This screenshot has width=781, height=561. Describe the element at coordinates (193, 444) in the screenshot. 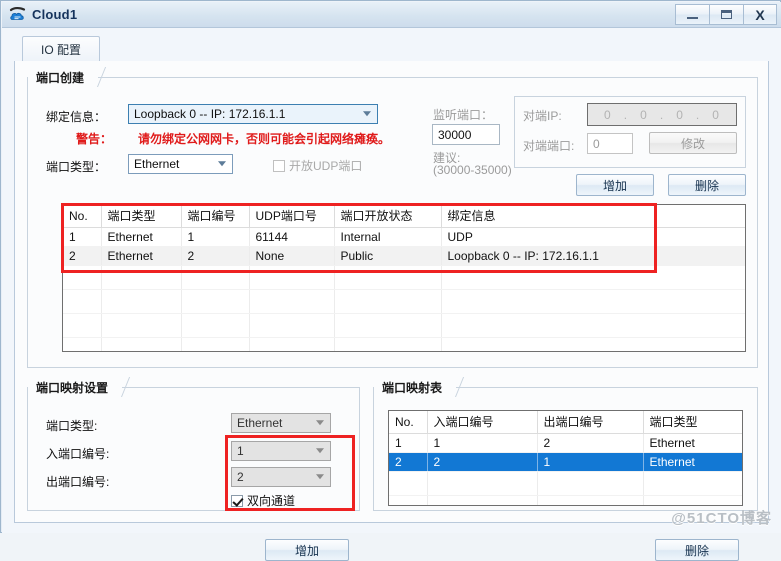

I see `group-port-mapping-settings: 端口映射设置 端口类型: Ethernet 入端口编号: 1 出端口编号: 2` at that location.